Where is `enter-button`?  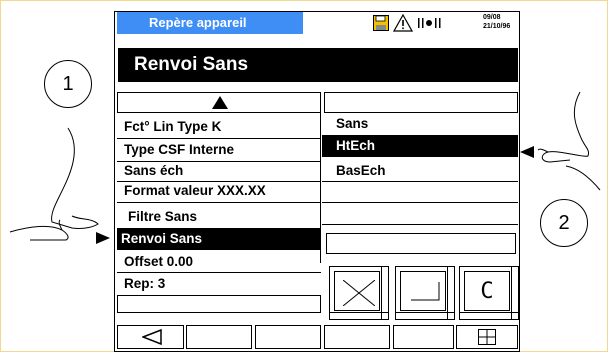
enter-button is located at coordinates (425, 293).